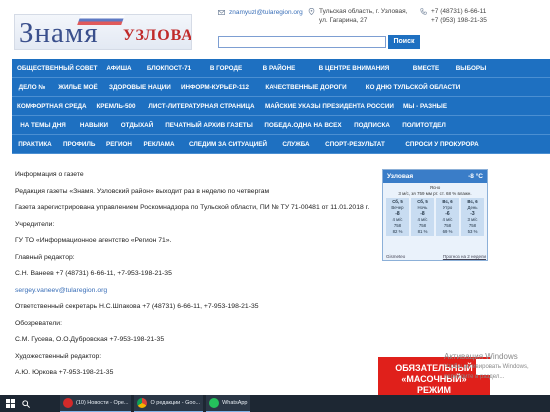 The height and width of the screenshot is (412, 550). What do you see at coordinates (43, 125) in the screenshot?
I see `nav-item-na-temy-dnya: НА ТЕМЫ ДНЯ` at bounding box center [43, 125].